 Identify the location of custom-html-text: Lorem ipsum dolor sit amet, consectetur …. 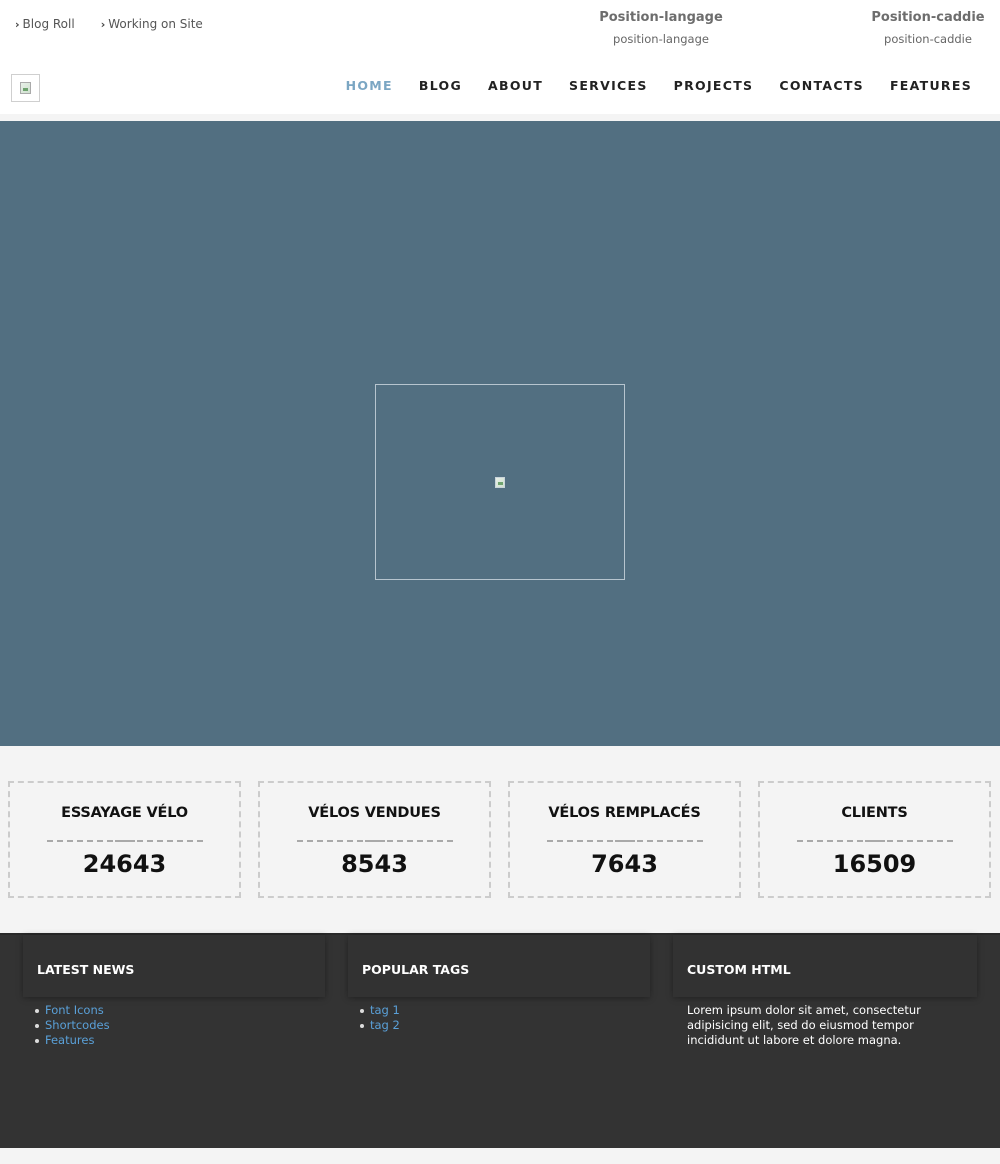
(804, 1025).